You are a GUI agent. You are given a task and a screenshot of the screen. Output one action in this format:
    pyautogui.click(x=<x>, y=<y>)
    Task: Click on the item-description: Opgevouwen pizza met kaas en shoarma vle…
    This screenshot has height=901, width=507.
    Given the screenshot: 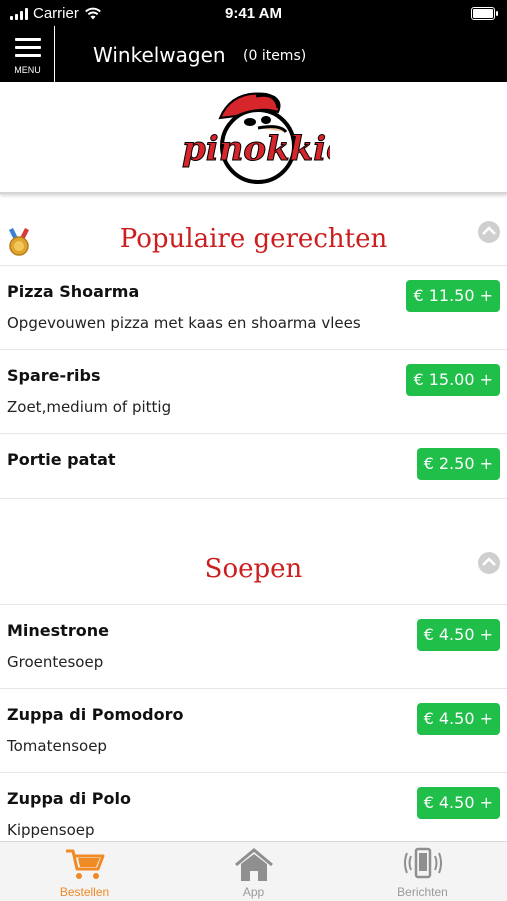 What is the action you would take?
    pyautogui.click(x=184, y=323)
    